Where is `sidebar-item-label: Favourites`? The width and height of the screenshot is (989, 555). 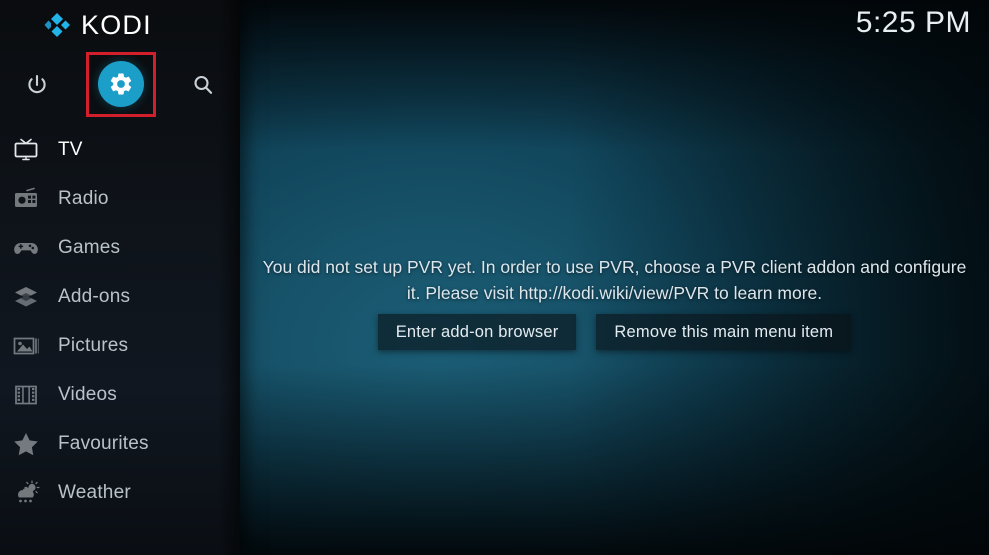
sidebar-item-label: Favourites is located at coordinates (103, 443).